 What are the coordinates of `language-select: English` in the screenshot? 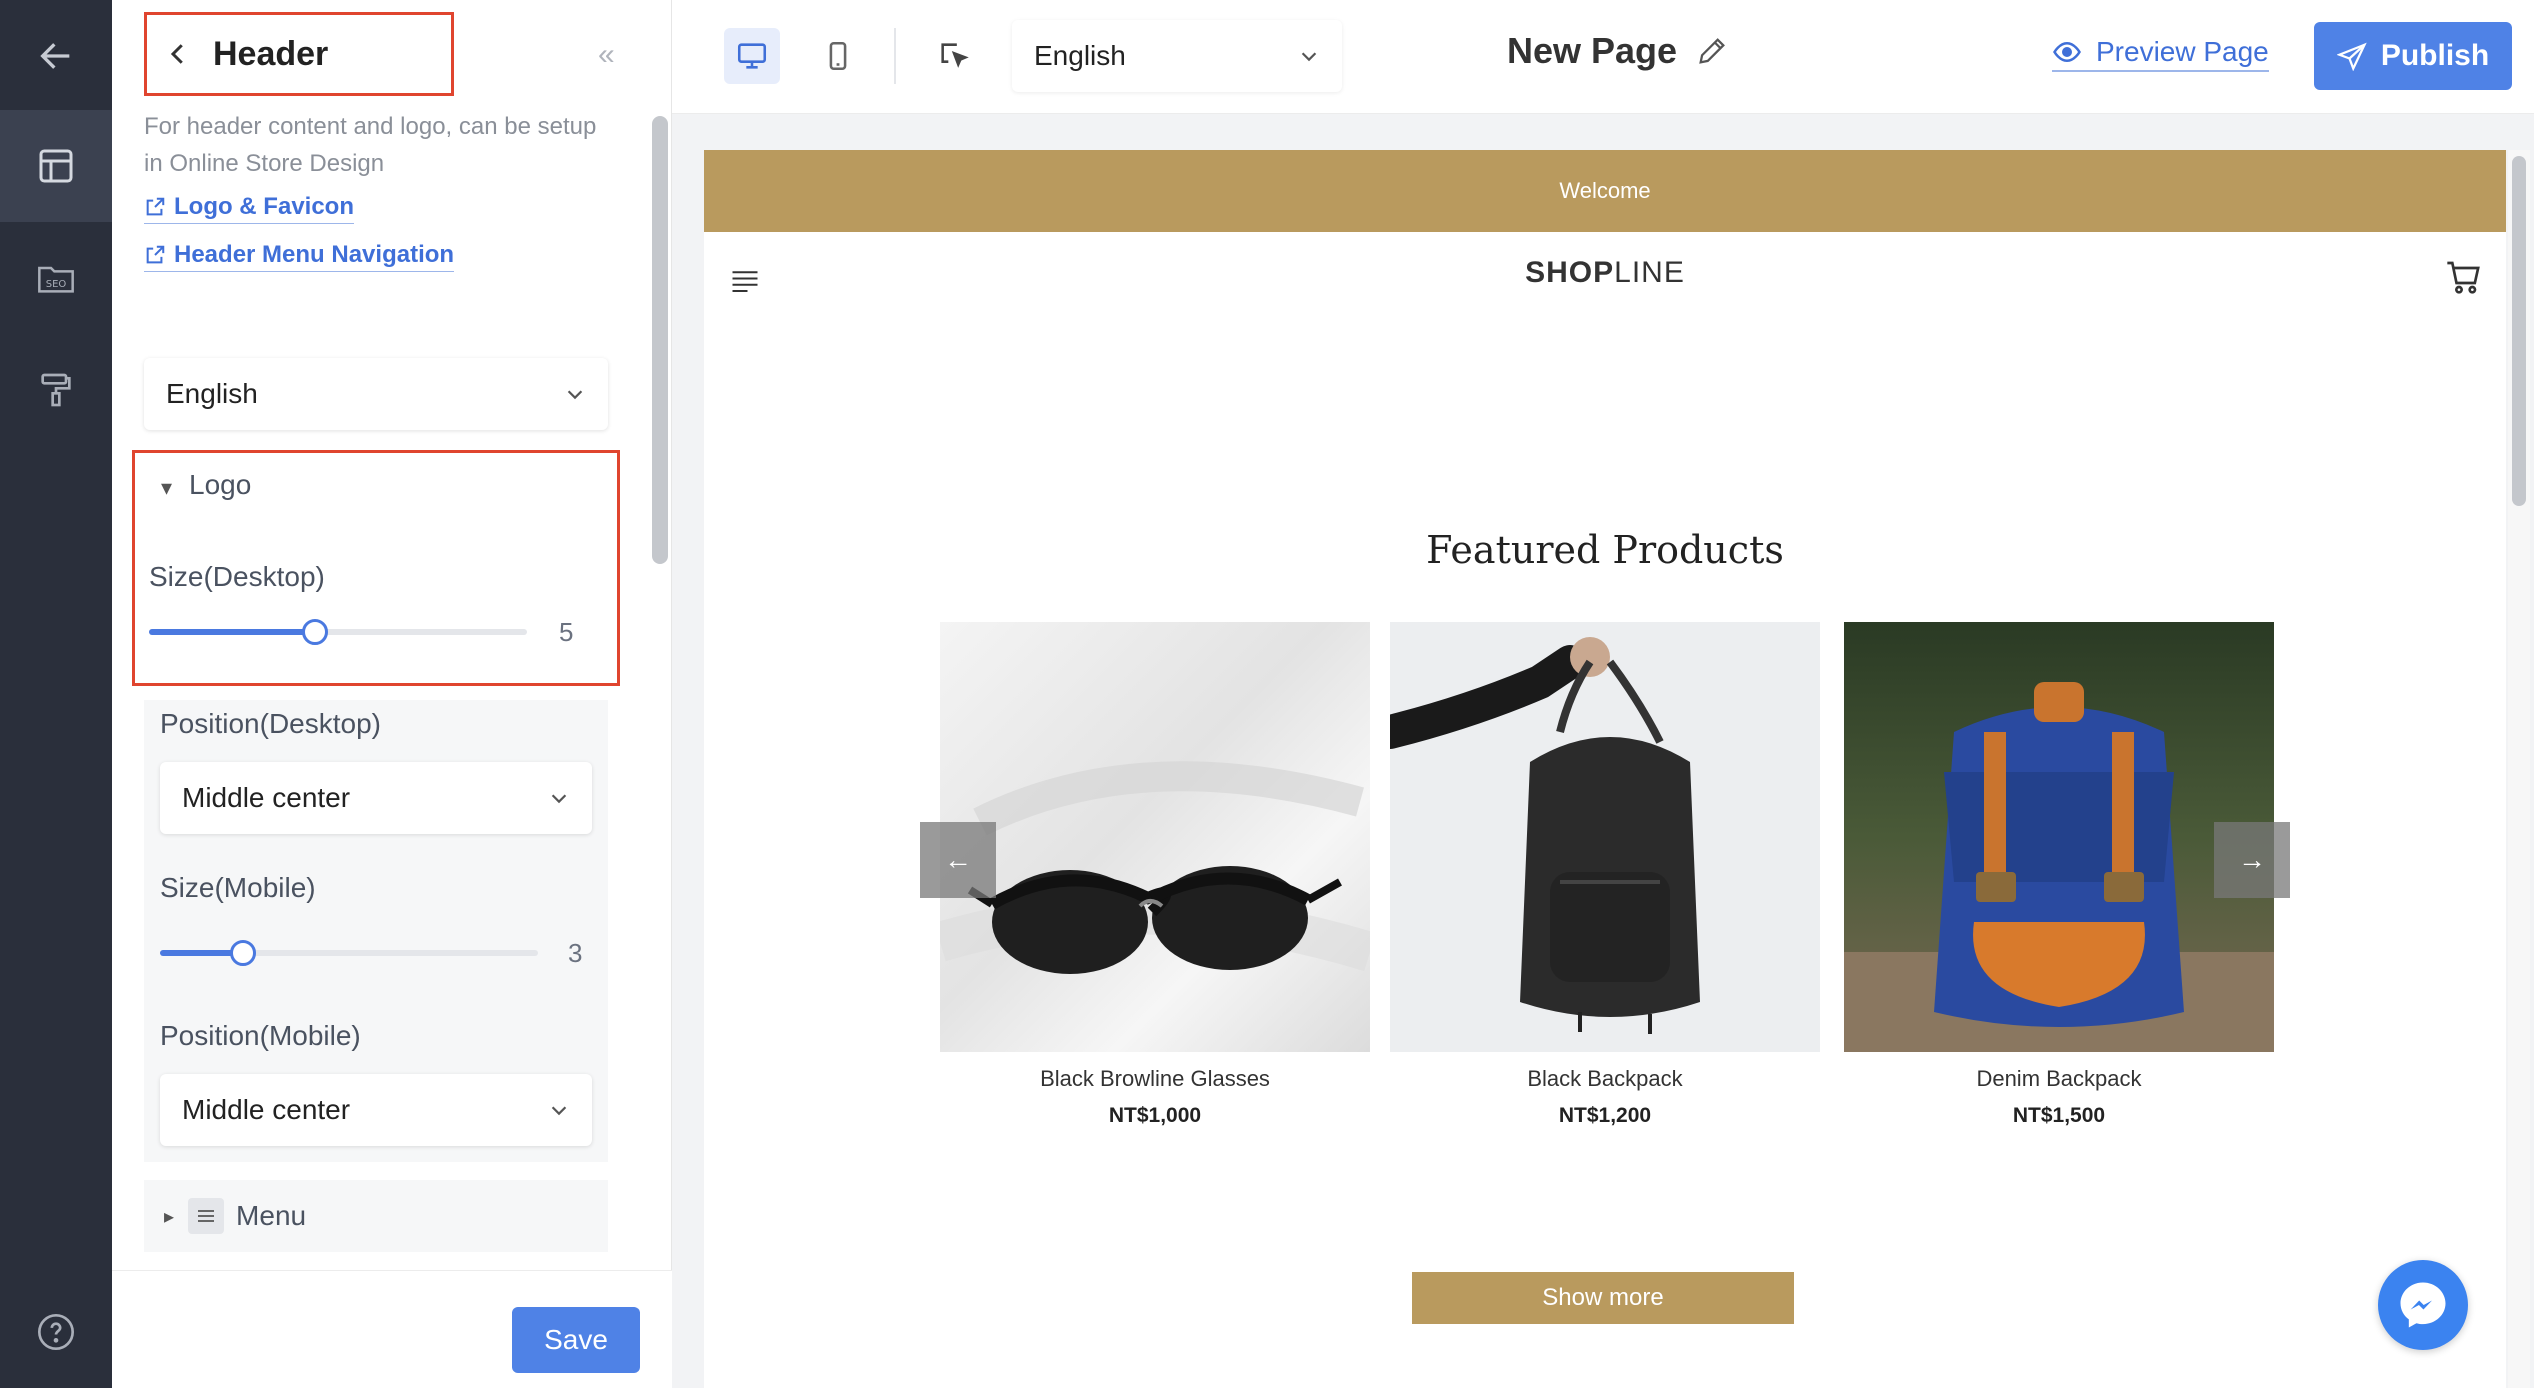 It's located at (376, 394).